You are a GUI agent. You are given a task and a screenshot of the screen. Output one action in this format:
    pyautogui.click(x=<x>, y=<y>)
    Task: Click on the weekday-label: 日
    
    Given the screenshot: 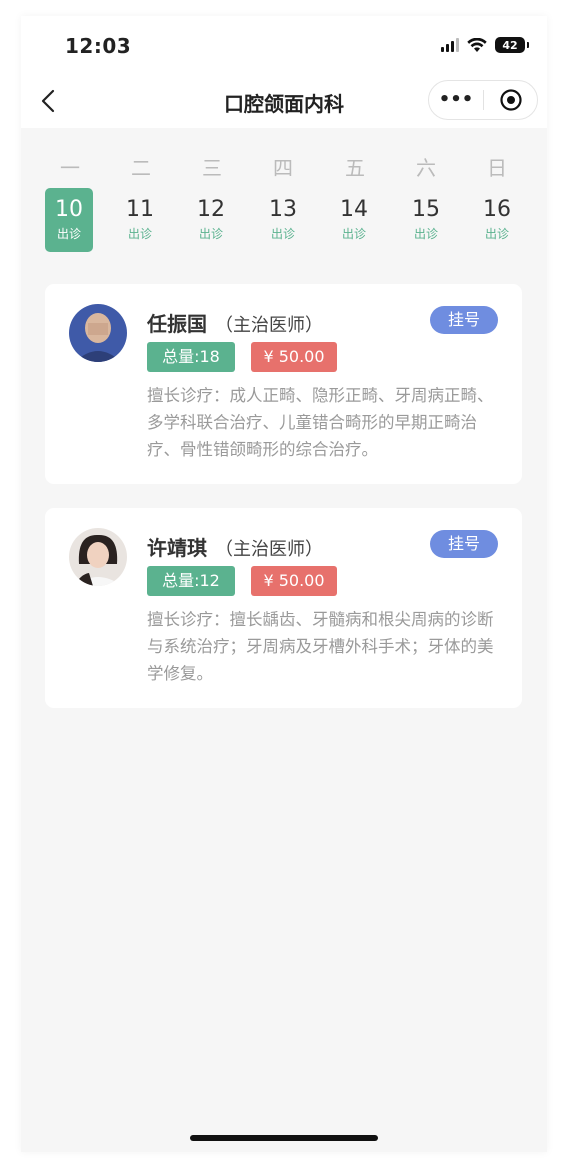 What is the action you would take?
    pyautogui.click(x=497, y=168)
    